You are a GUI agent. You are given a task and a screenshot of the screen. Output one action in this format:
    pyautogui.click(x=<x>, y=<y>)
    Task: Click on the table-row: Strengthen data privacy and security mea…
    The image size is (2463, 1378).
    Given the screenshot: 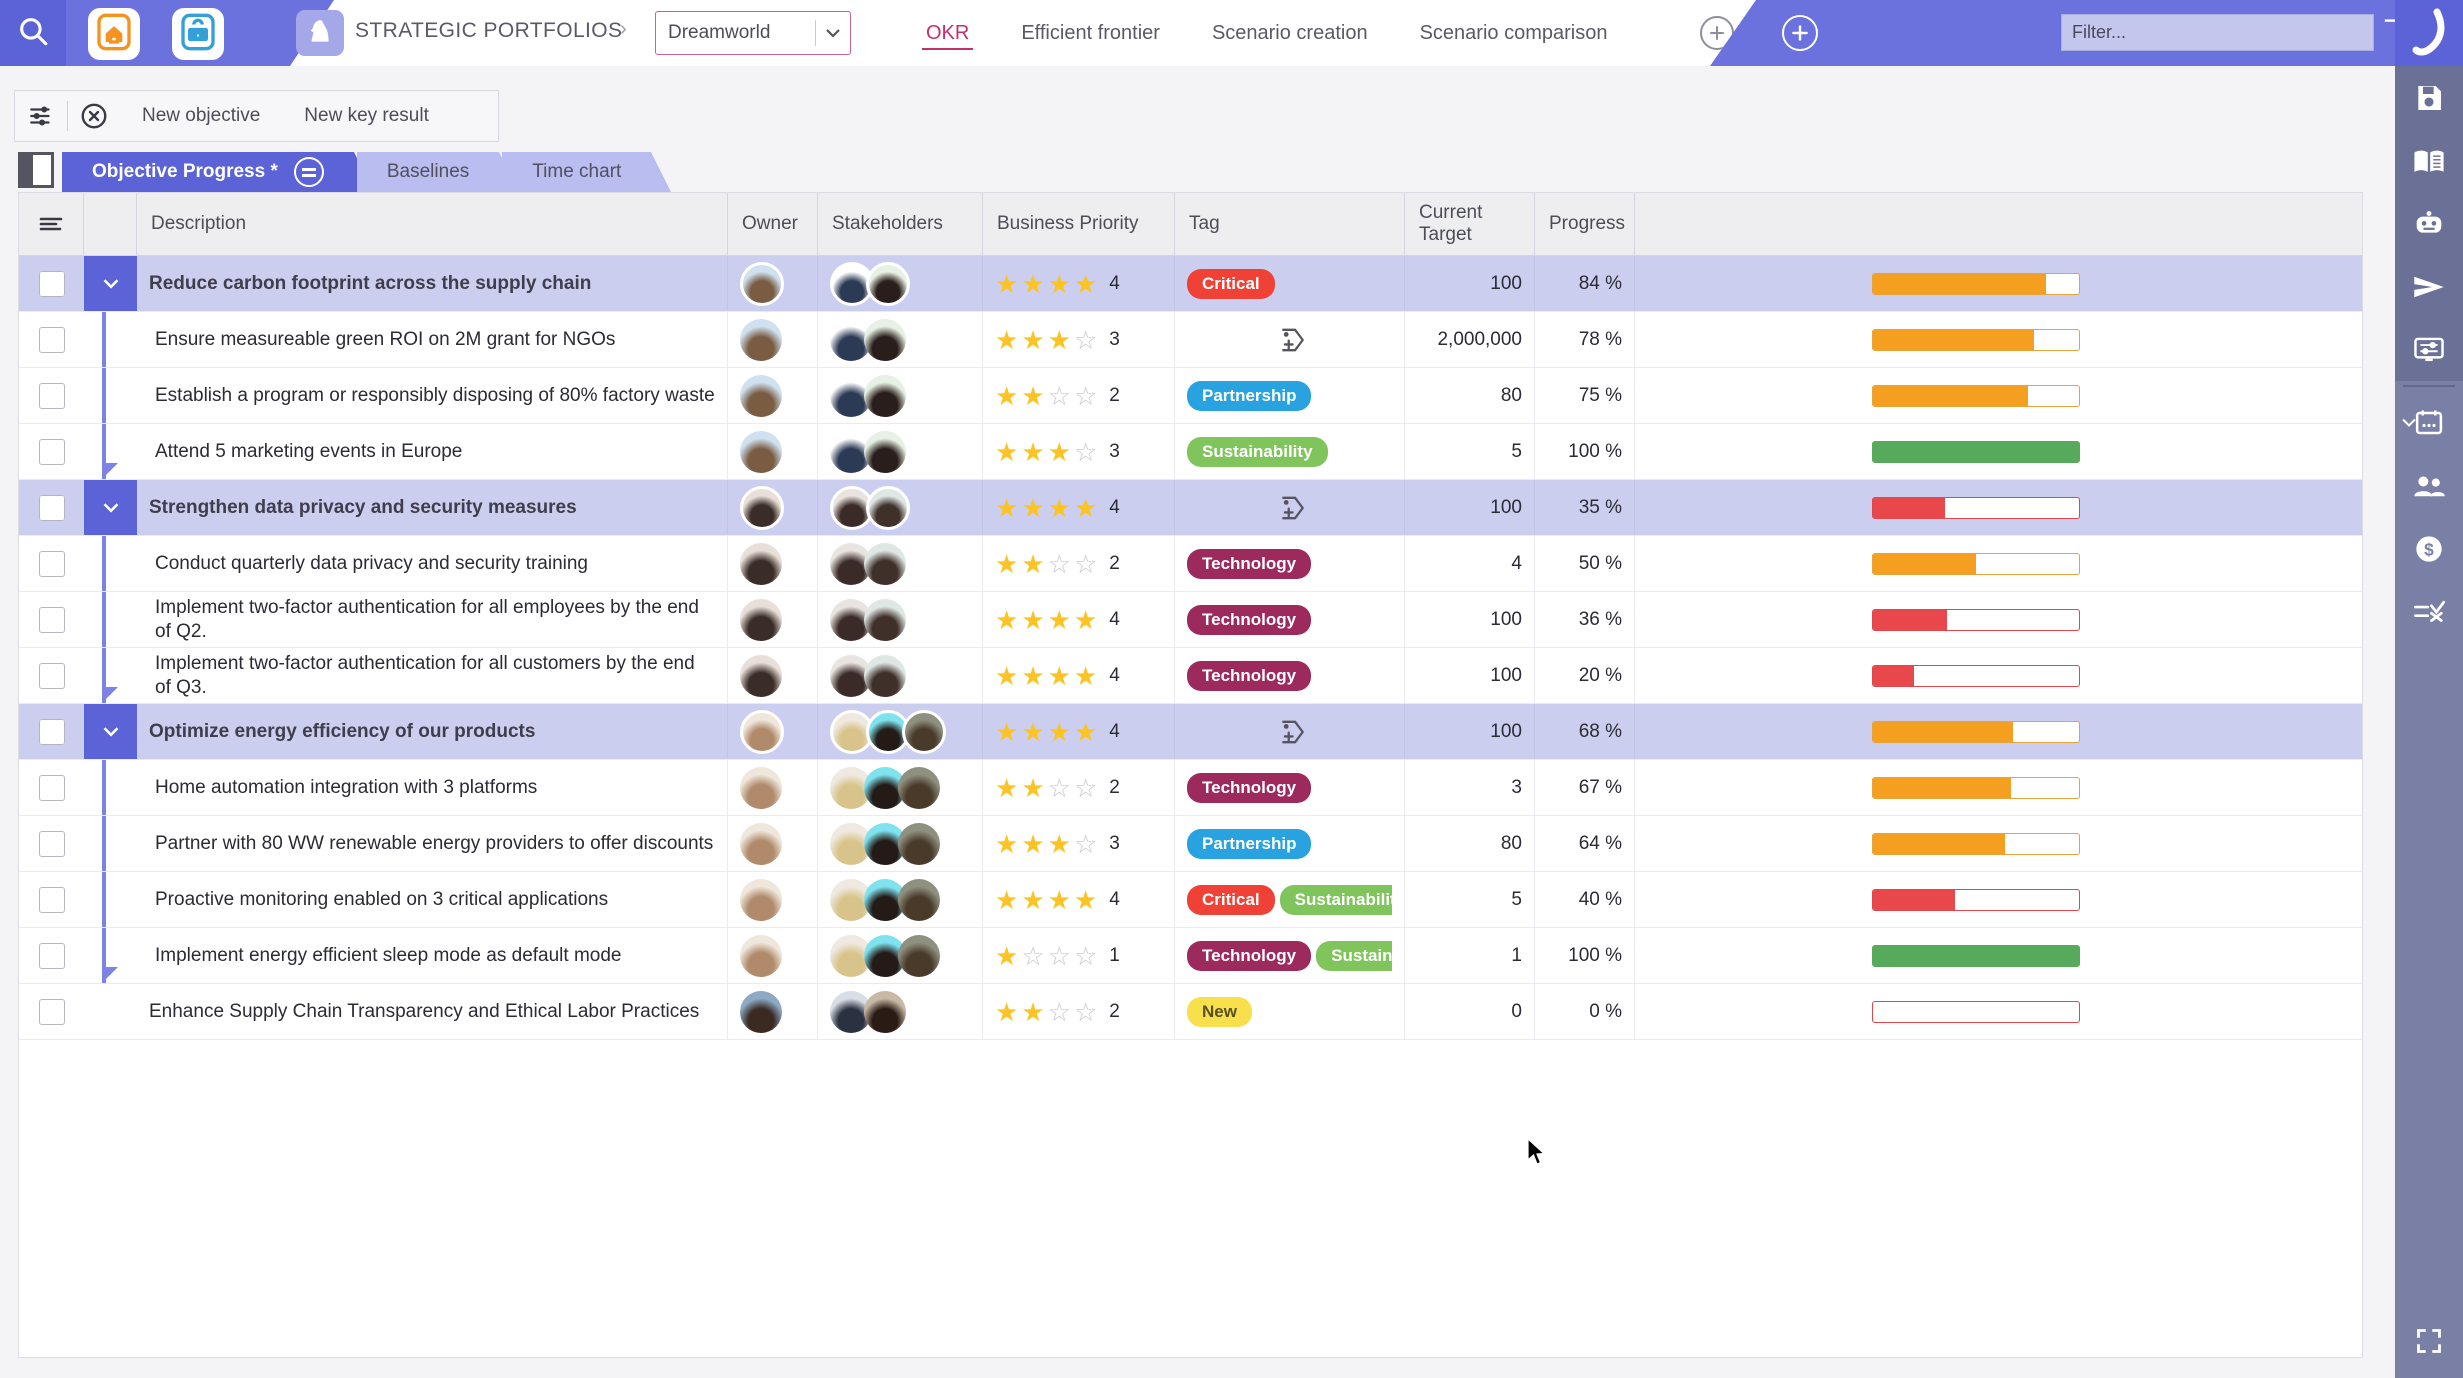 What is the action you would take?
    pyautogui.click(x=1190, y=508)
    